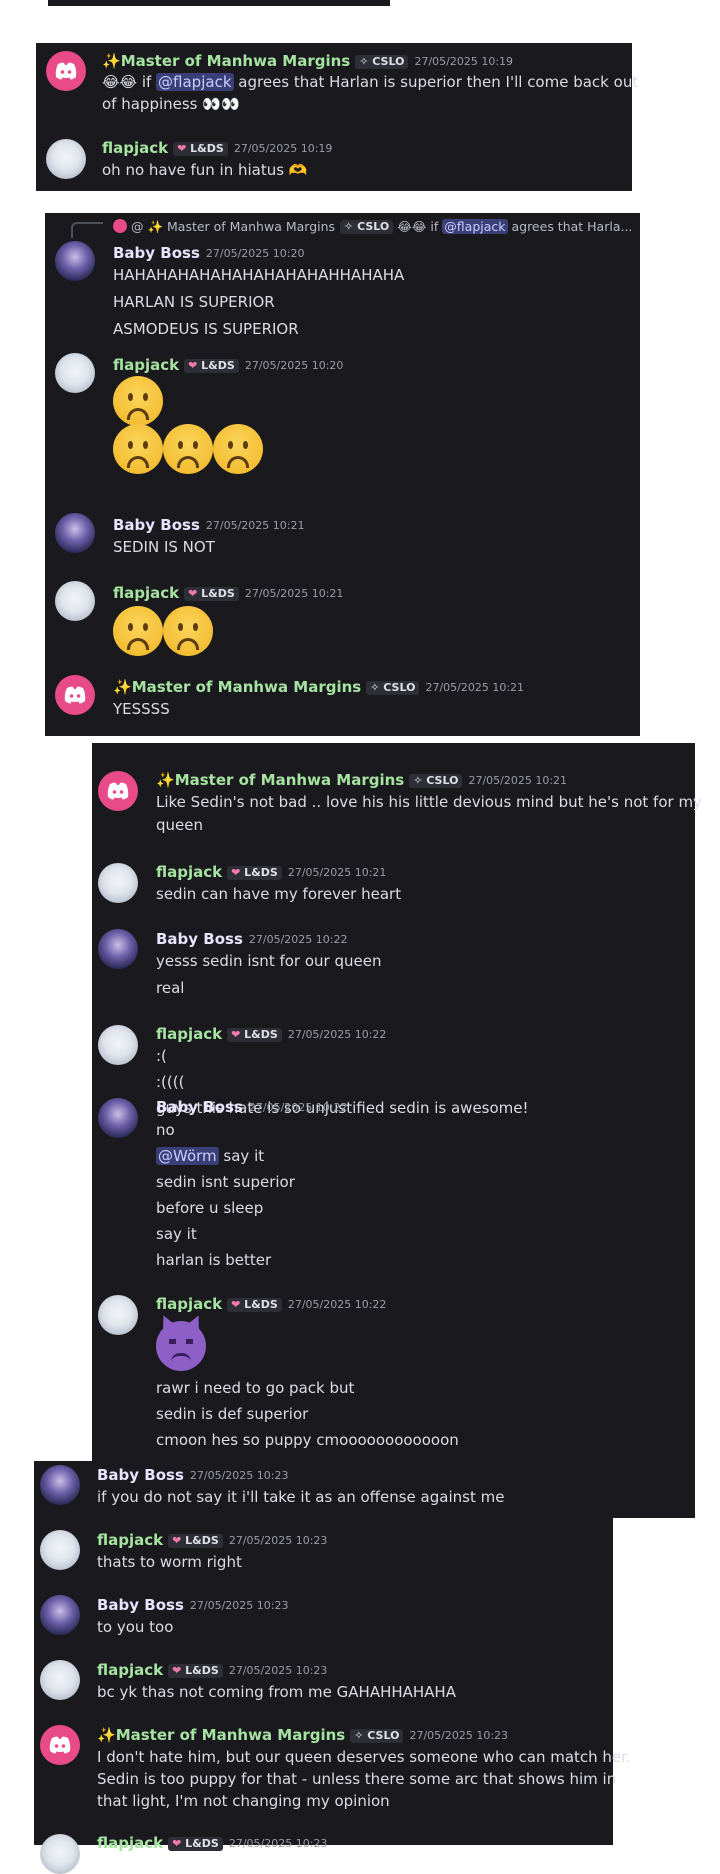 The height and width of the screenshot is (1874, 720). I want to click on message-text: of happiness 👀👀, so click(171, 104).